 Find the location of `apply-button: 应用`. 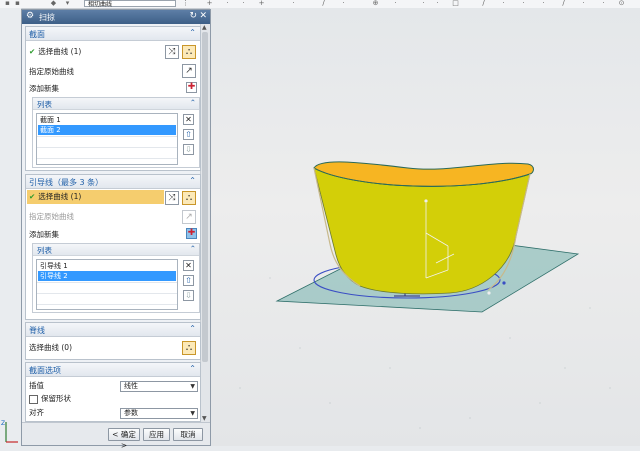

apply-button: 应用 is located at coordinates (156, 434).